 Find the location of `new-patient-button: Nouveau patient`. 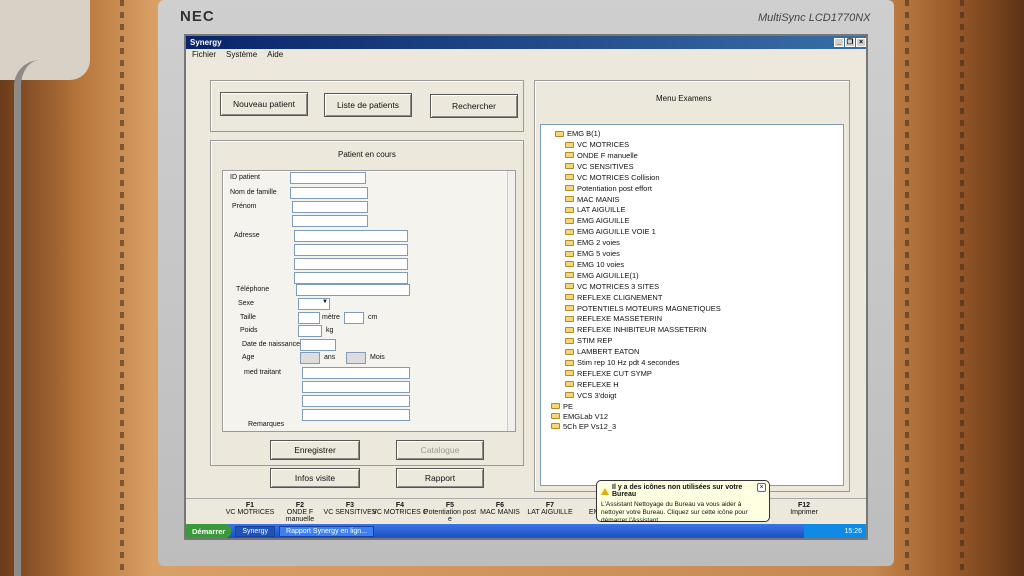

new-patient-button: Nouveau patient is located at coordinates (264, 104).